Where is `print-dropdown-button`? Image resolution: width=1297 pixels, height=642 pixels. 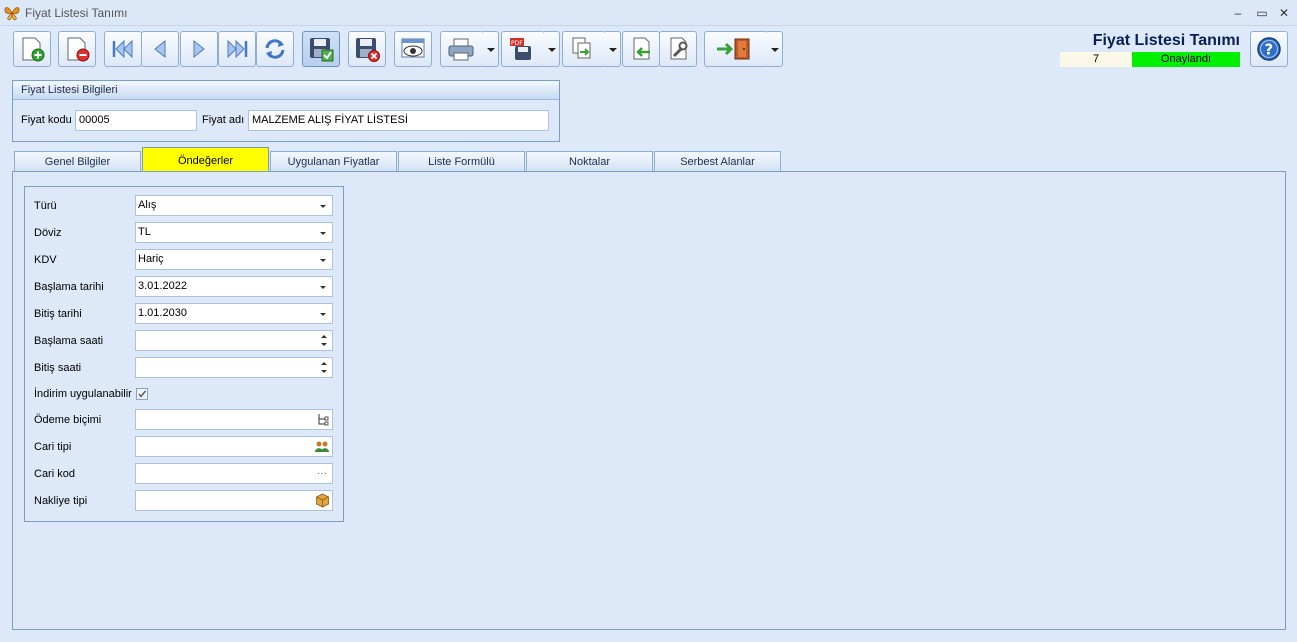 print-dropdown-button is located at coordinates (491, 49).